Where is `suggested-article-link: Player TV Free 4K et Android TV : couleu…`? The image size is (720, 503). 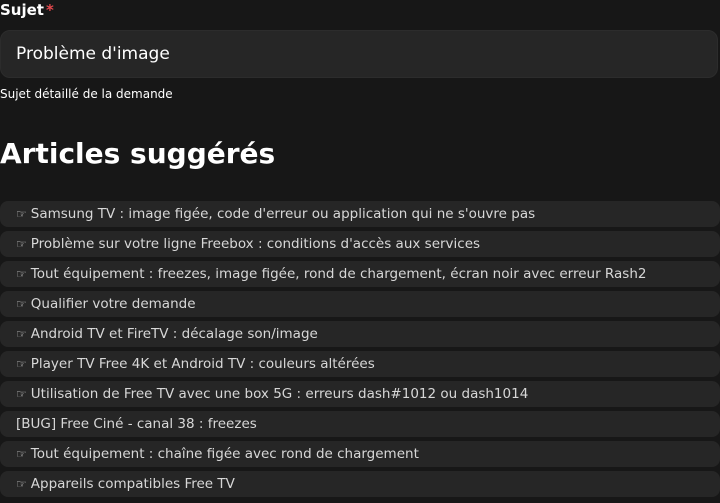
suggested-article-link: Player TV Free 4K et Android TV : couleu… is located at coordinates (203, 364).